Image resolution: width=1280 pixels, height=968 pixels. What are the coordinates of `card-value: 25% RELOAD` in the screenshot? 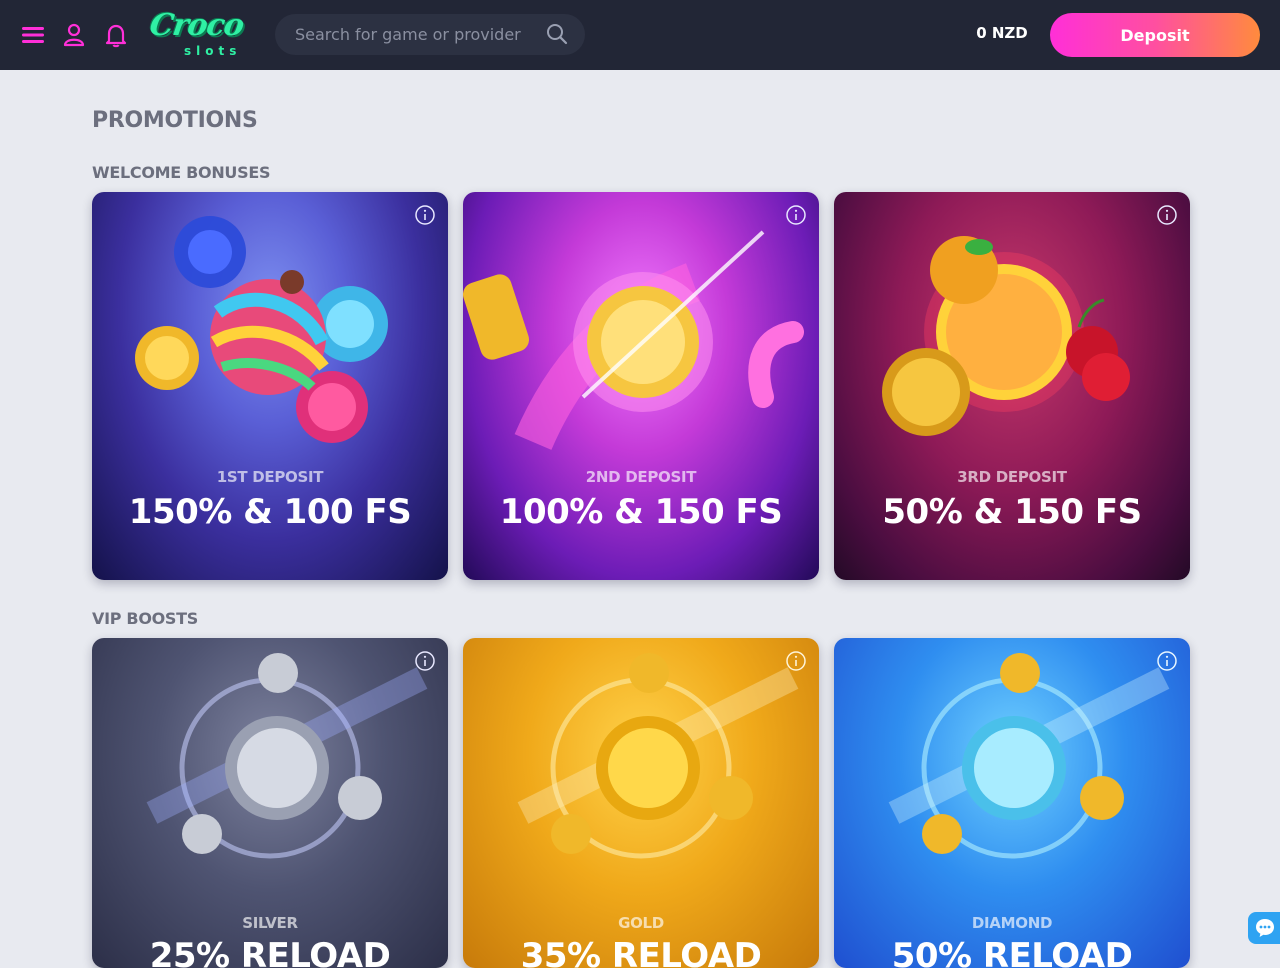 It's located at (270, 952).